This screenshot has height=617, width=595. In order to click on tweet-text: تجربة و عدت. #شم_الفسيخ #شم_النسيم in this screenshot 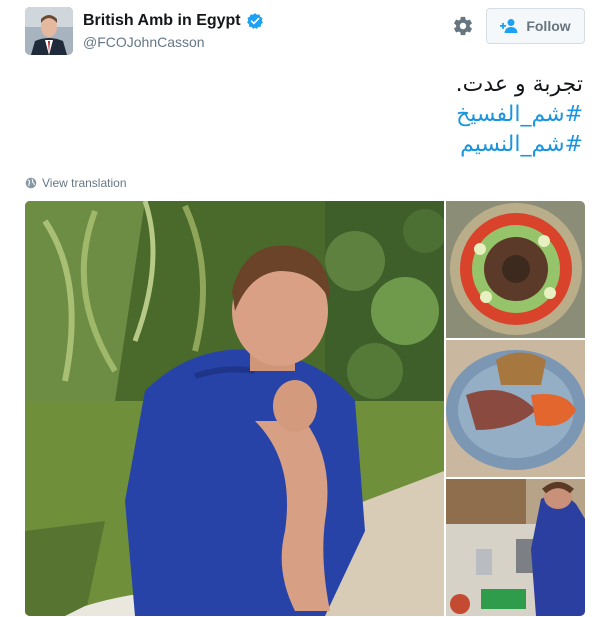, I will do `click(303, 115)`.